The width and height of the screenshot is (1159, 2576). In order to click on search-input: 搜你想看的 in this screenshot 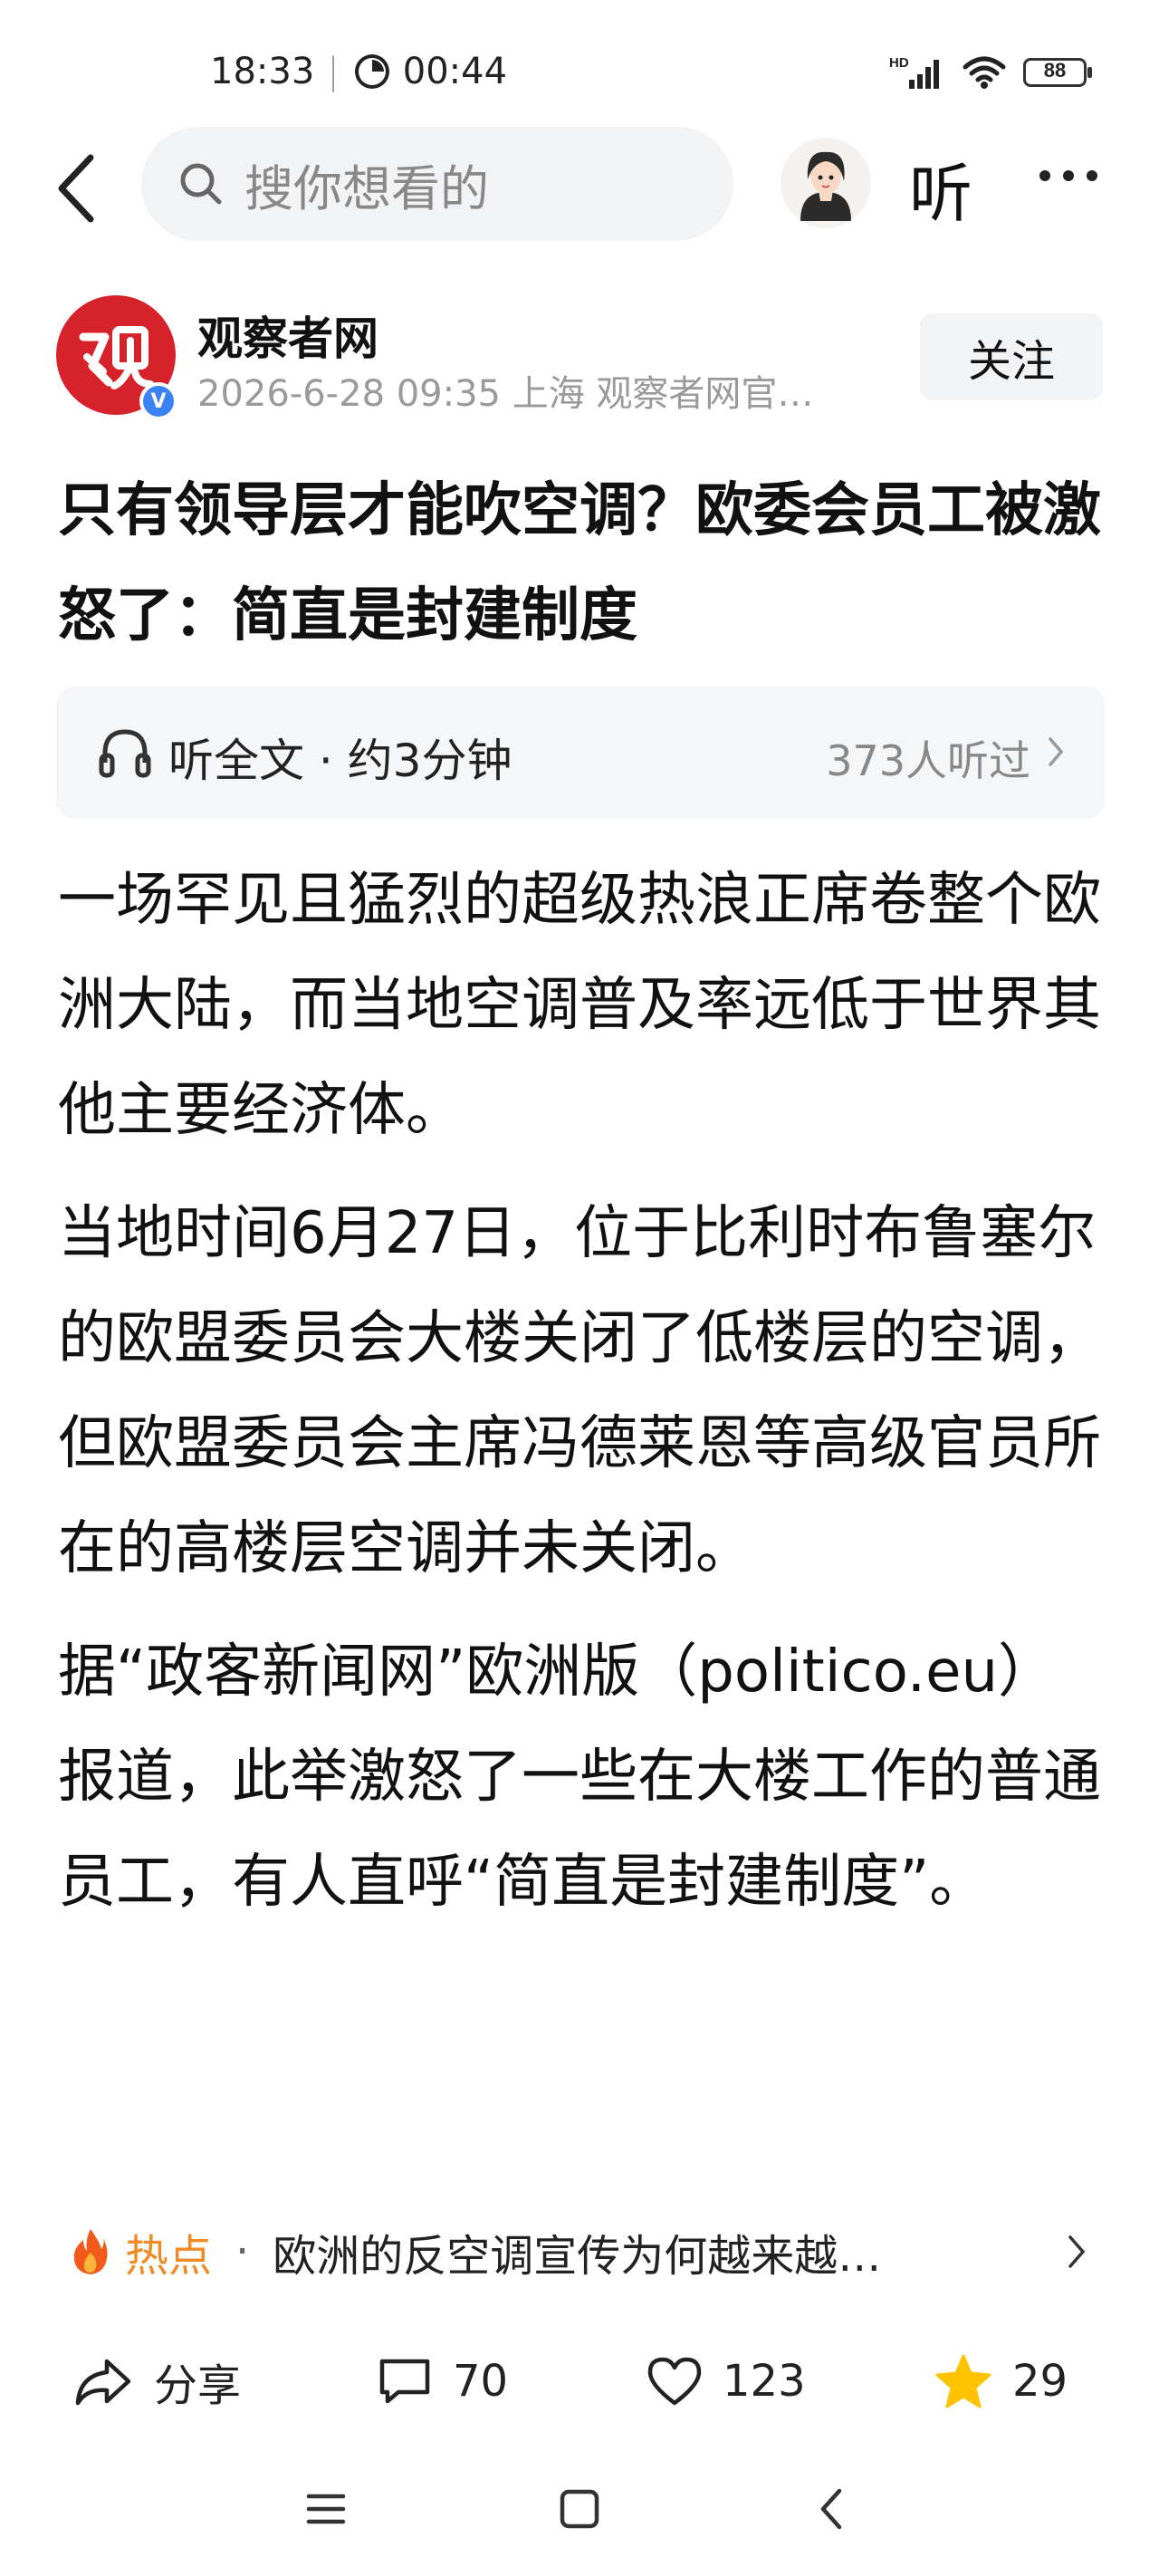, I will do `click(437, 184)`.